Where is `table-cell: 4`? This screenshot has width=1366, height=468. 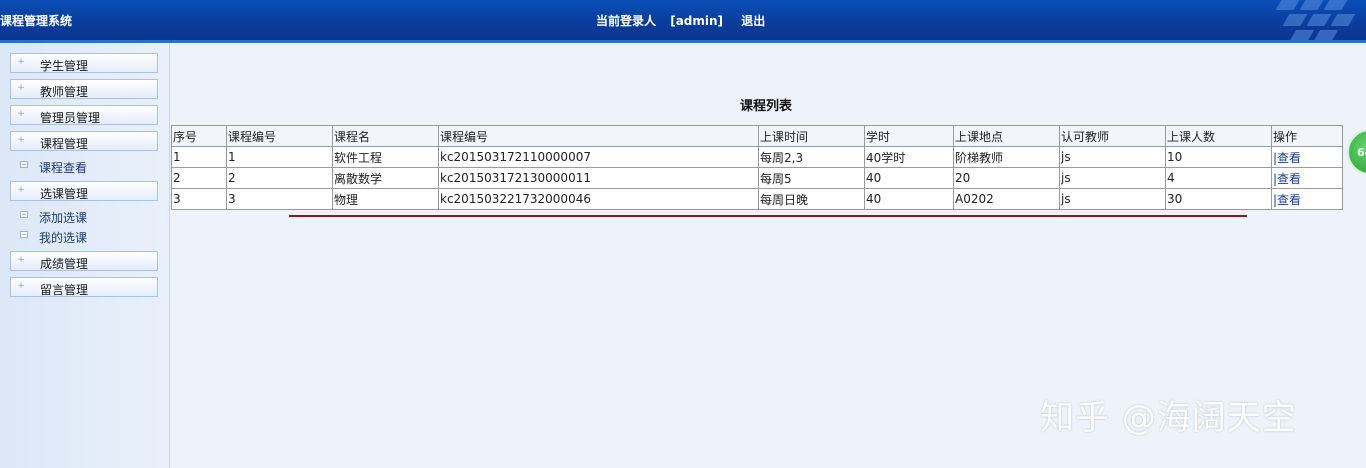
table-cell: 4 is located at coordinates (1218, 178).